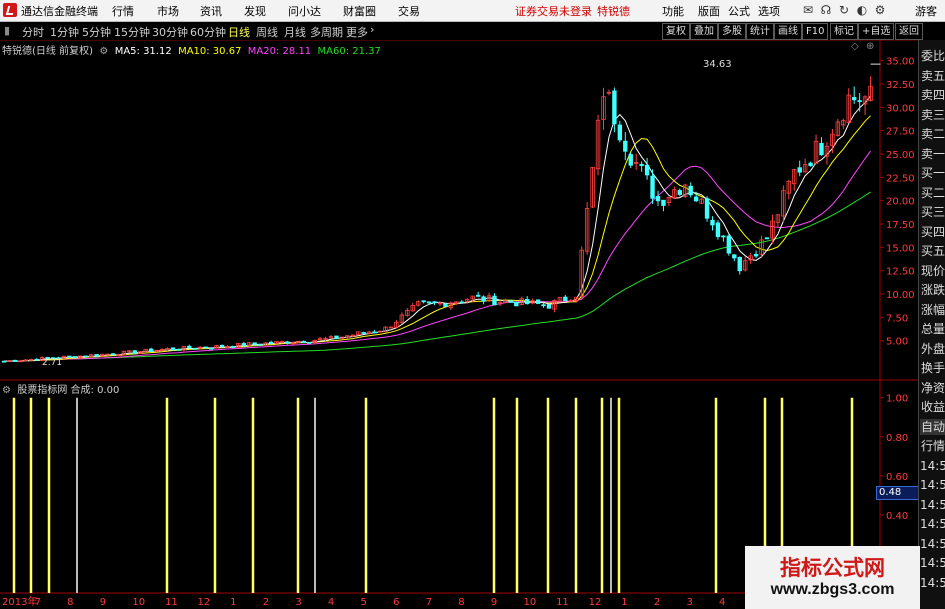  Describe the element at coordinates (171, 602) in the screenshot. I see `date-tick-label-5: 11` at that location.